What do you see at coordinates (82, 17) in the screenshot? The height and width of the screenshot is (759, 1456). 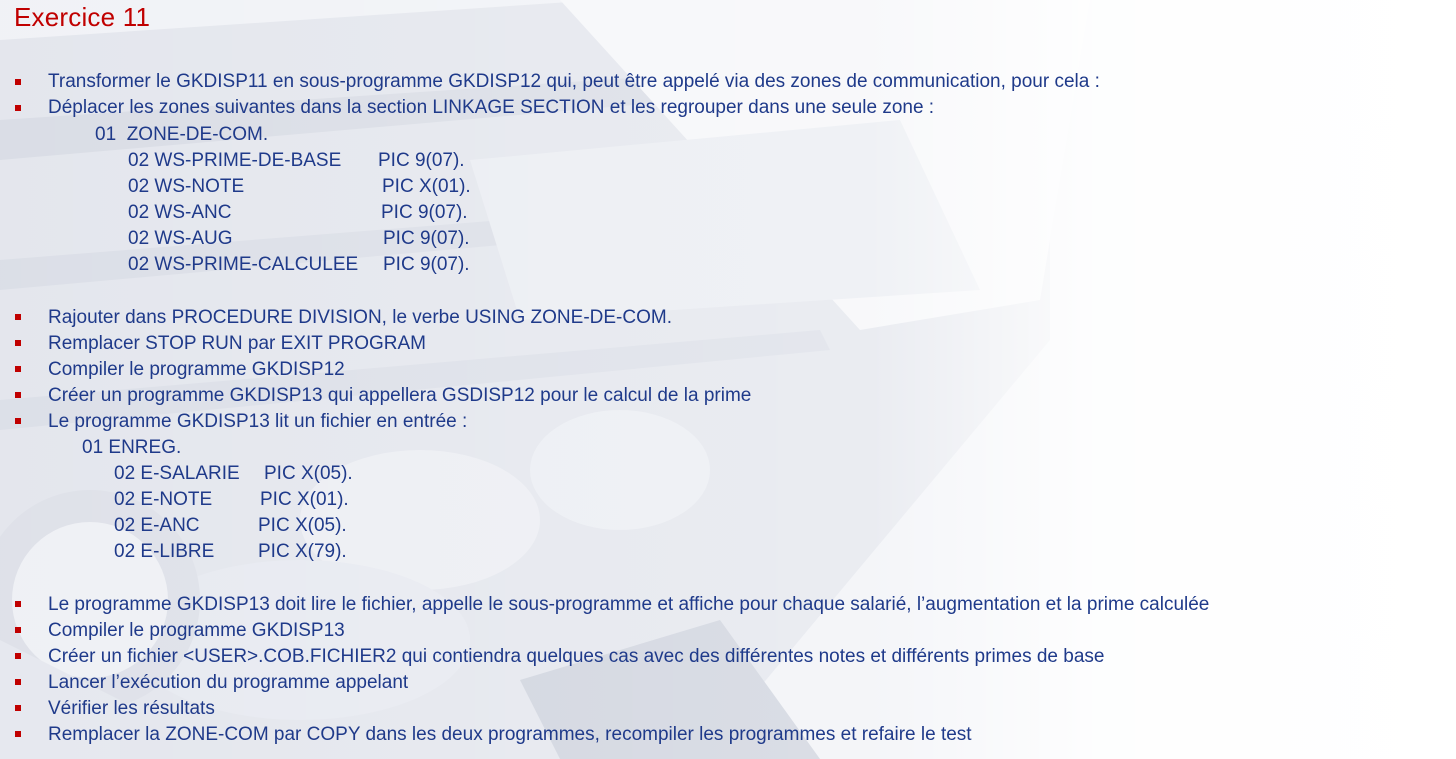 I see `slide-title: Exercice 11` at bounding box center [82, 17].